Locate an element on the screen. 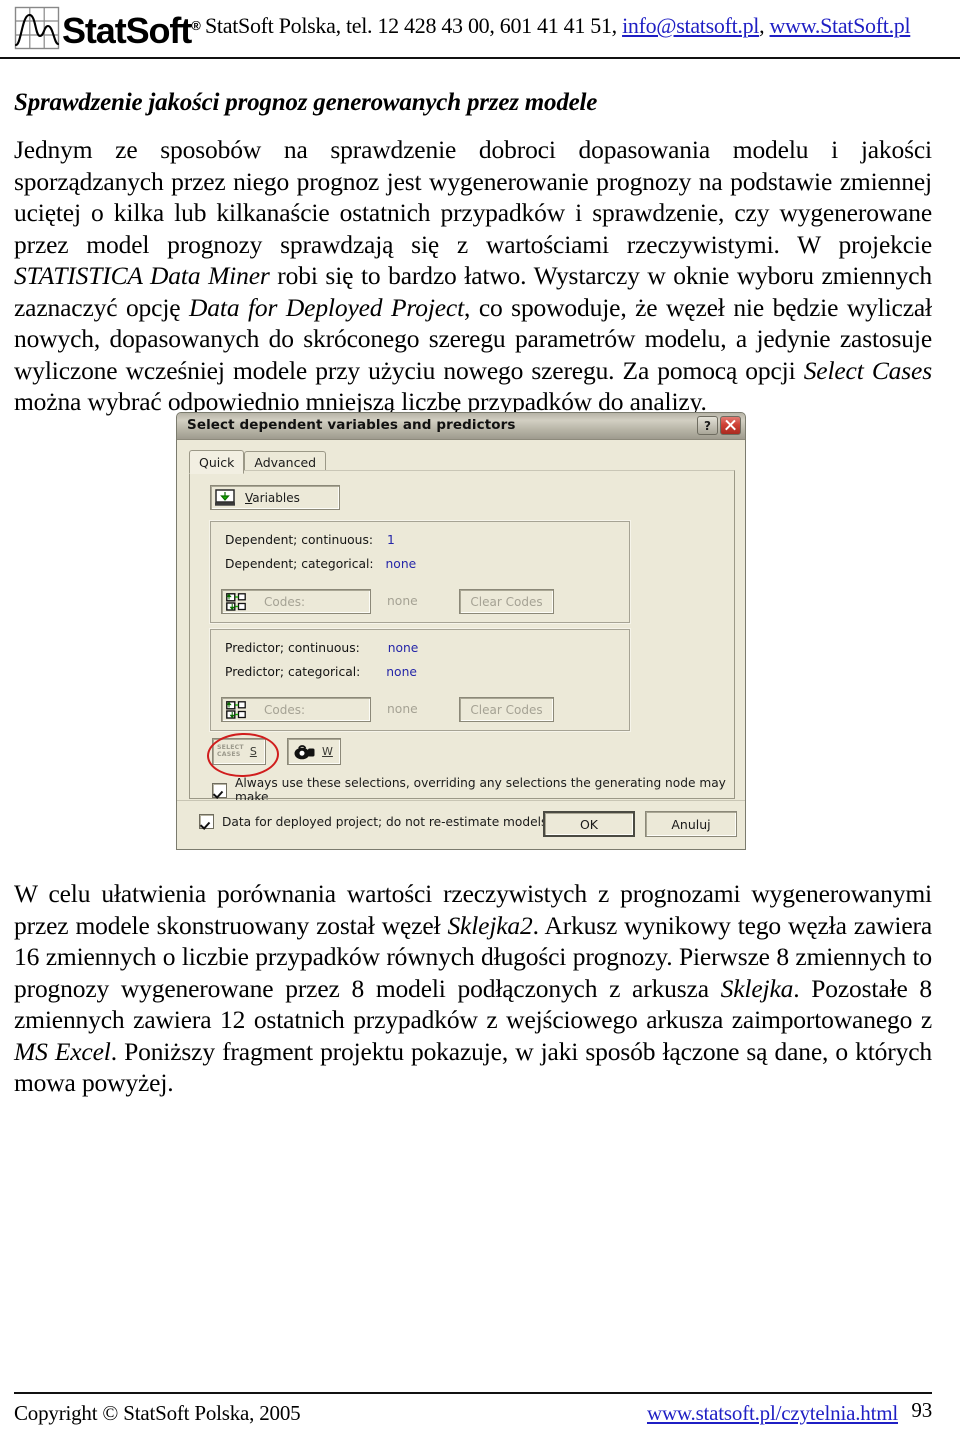  variables-button: Variables is located at coordinates (275, 497).